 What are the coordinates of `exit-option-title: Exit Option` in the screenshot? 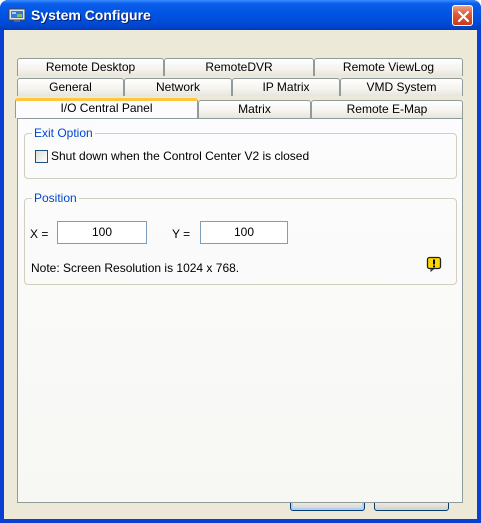 It's located at (63, 133).